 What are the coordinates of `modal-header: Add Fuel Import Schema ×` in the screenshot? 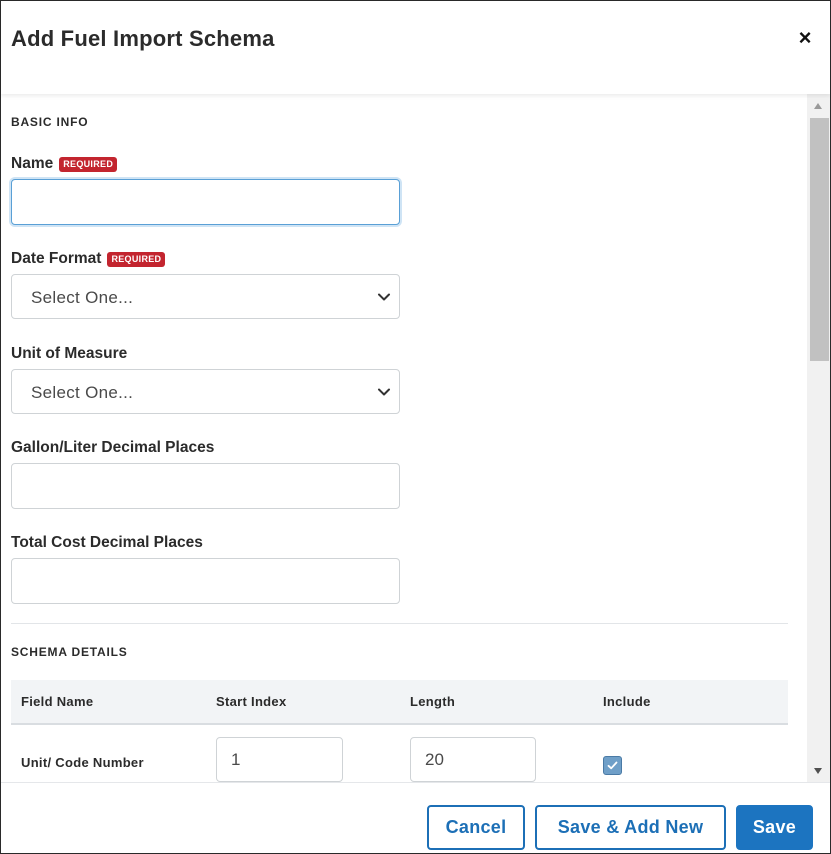 It's located at (415, 47).